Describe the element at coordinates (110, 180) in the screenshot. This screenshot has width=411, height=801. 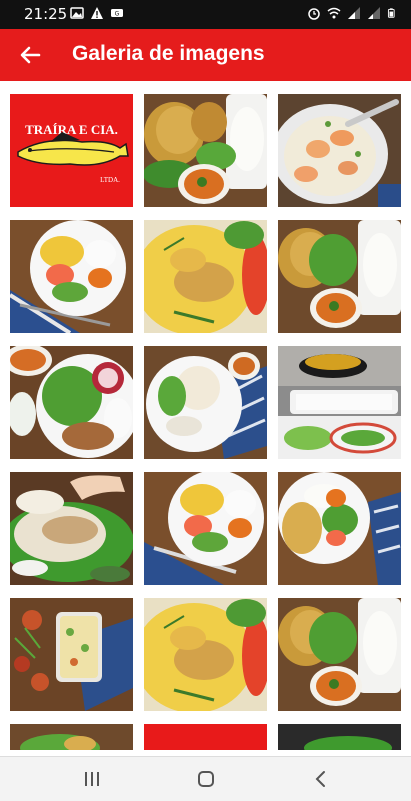
I see `logo-text-sub: LTDA.` at that location.